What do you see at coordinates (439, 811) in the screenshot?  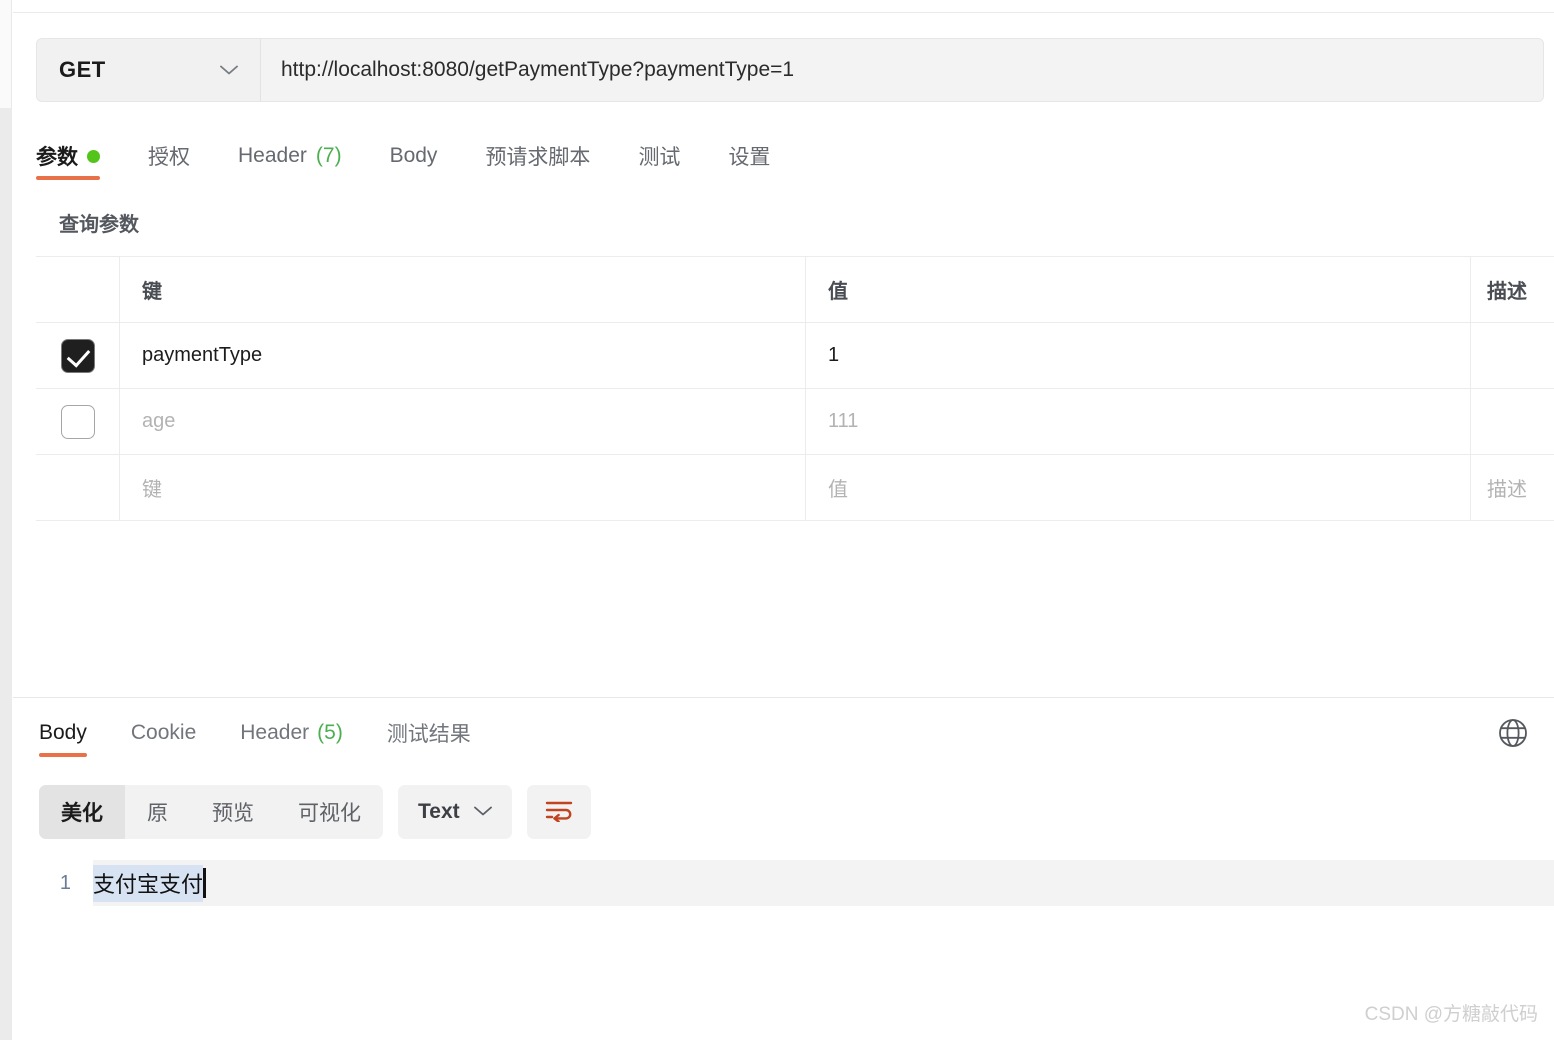 I see `response-type-label: Text` at bounding box center [439, 811].